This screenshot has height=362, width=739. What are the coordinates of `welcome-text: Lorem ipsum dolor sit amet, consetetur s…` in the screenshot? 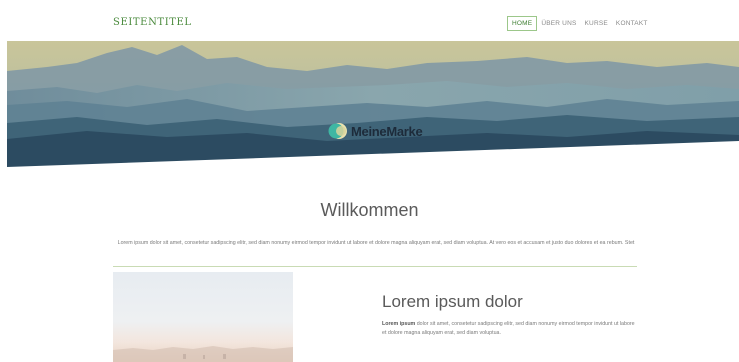 It's located at (376, 243).